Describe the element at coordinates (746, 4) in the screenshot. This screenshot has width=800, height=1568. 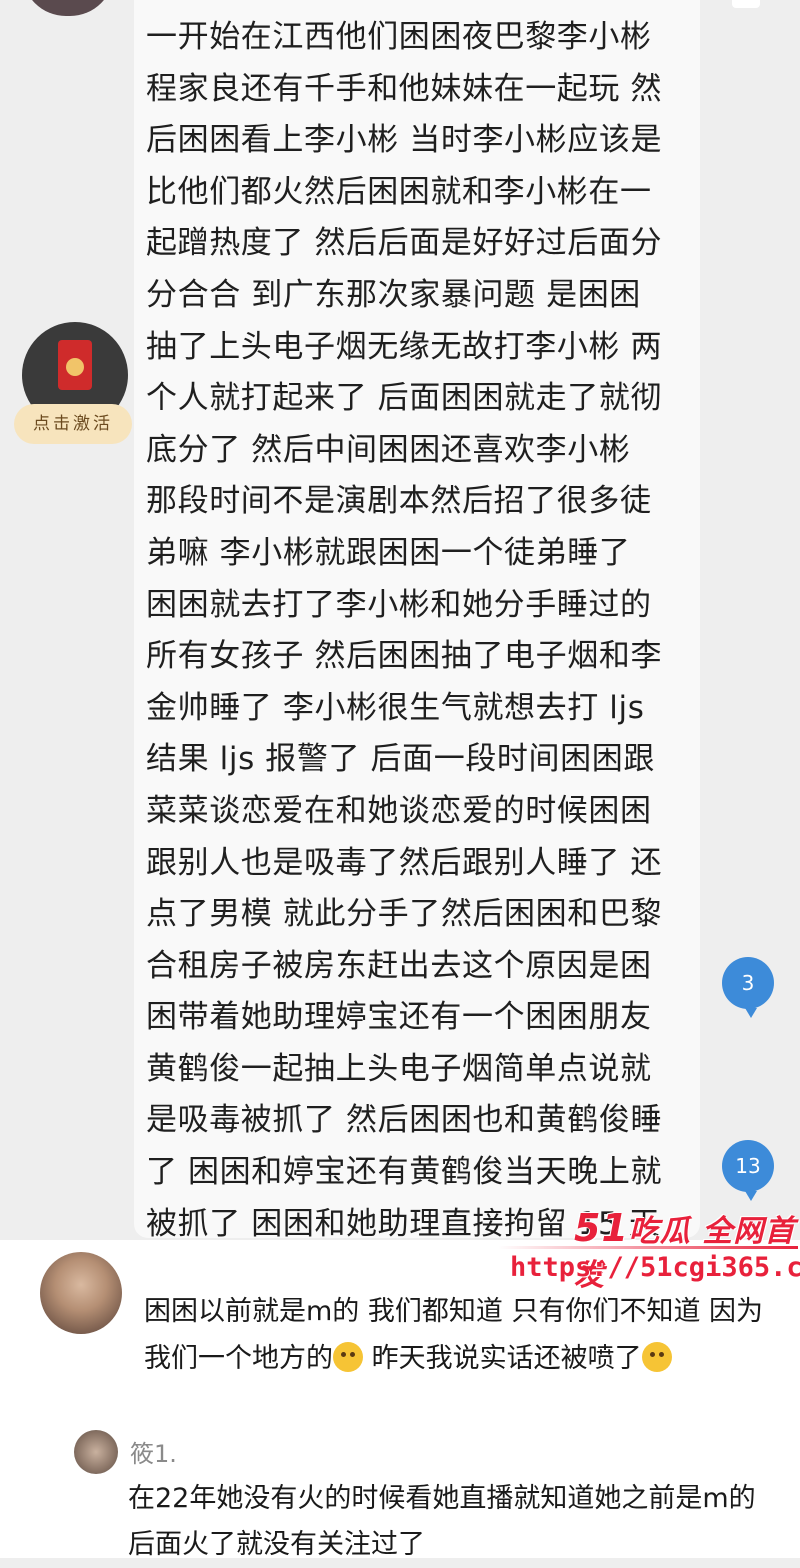
I see `top-right-icon` at that location.